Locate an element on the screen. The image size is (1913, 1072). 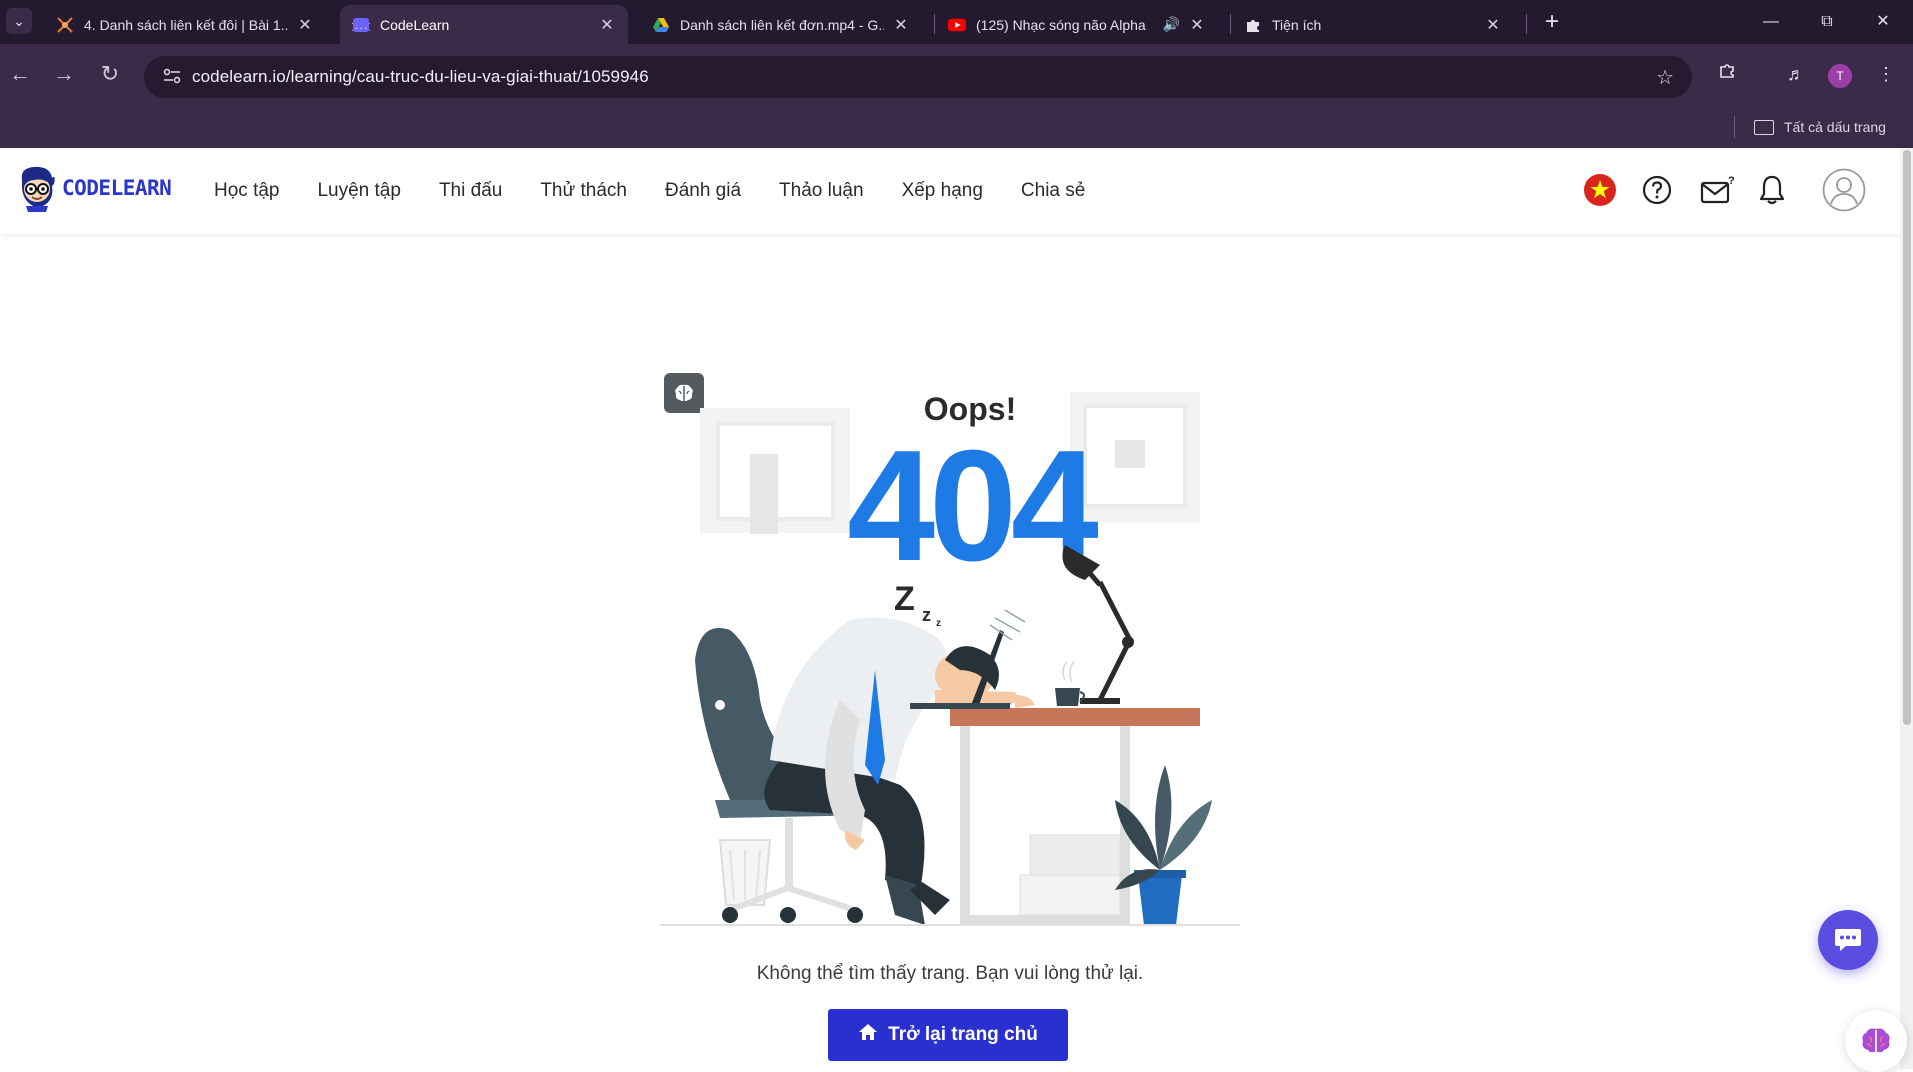
tab-youtube: (125) Nhạc sóng não Alpha 🔊 ✕ is located at coordinates (1077, 24).